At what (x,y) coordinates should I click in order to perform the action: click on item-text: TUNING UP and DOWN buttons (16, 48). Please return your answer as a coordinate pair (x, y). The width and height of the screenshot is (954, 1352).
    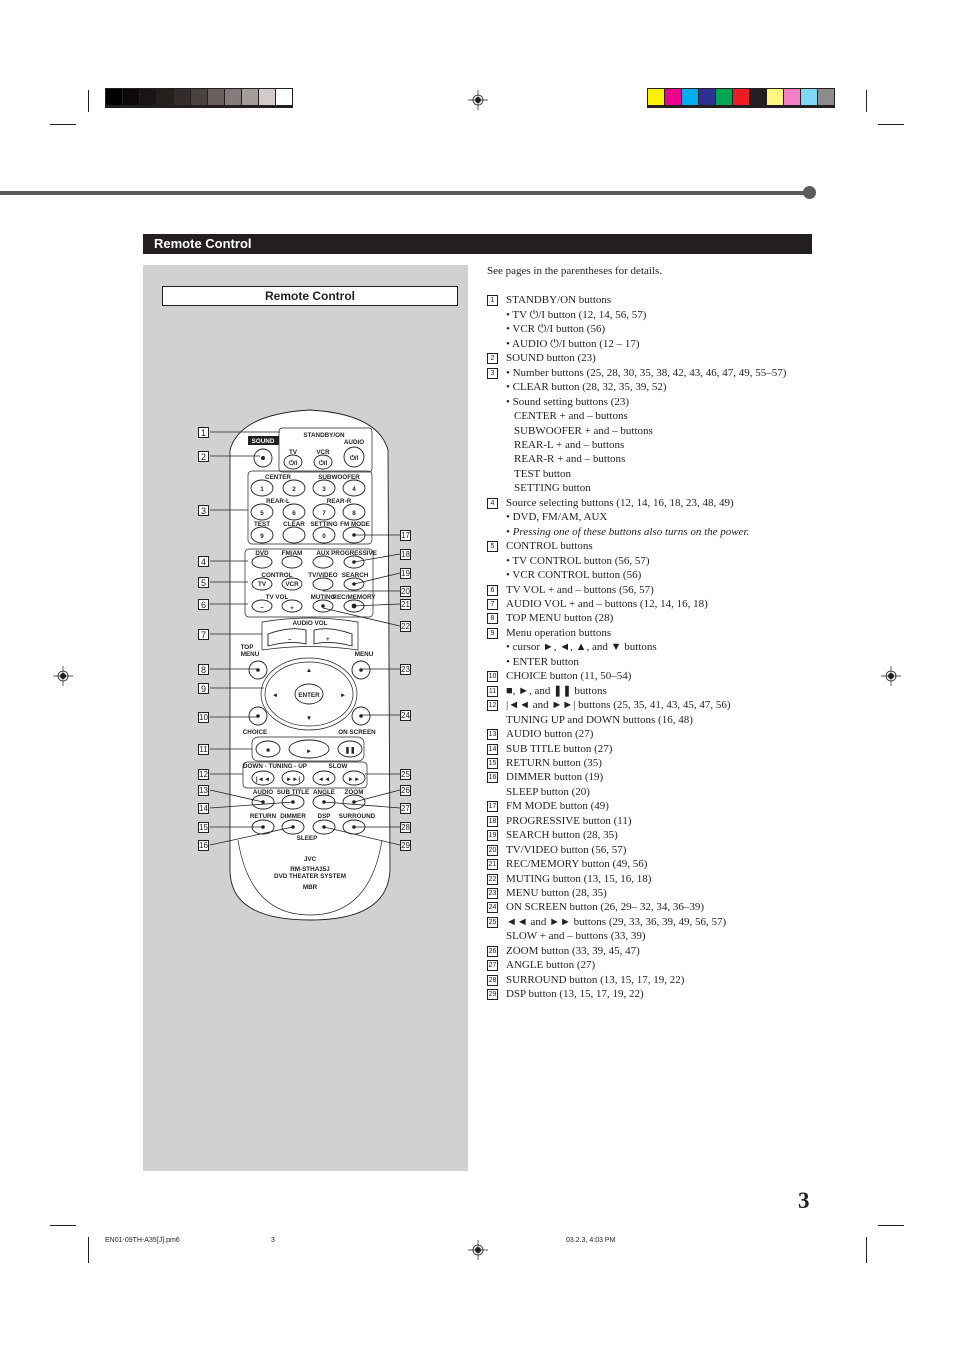
    Looking at the image, I should click on (599, 719).